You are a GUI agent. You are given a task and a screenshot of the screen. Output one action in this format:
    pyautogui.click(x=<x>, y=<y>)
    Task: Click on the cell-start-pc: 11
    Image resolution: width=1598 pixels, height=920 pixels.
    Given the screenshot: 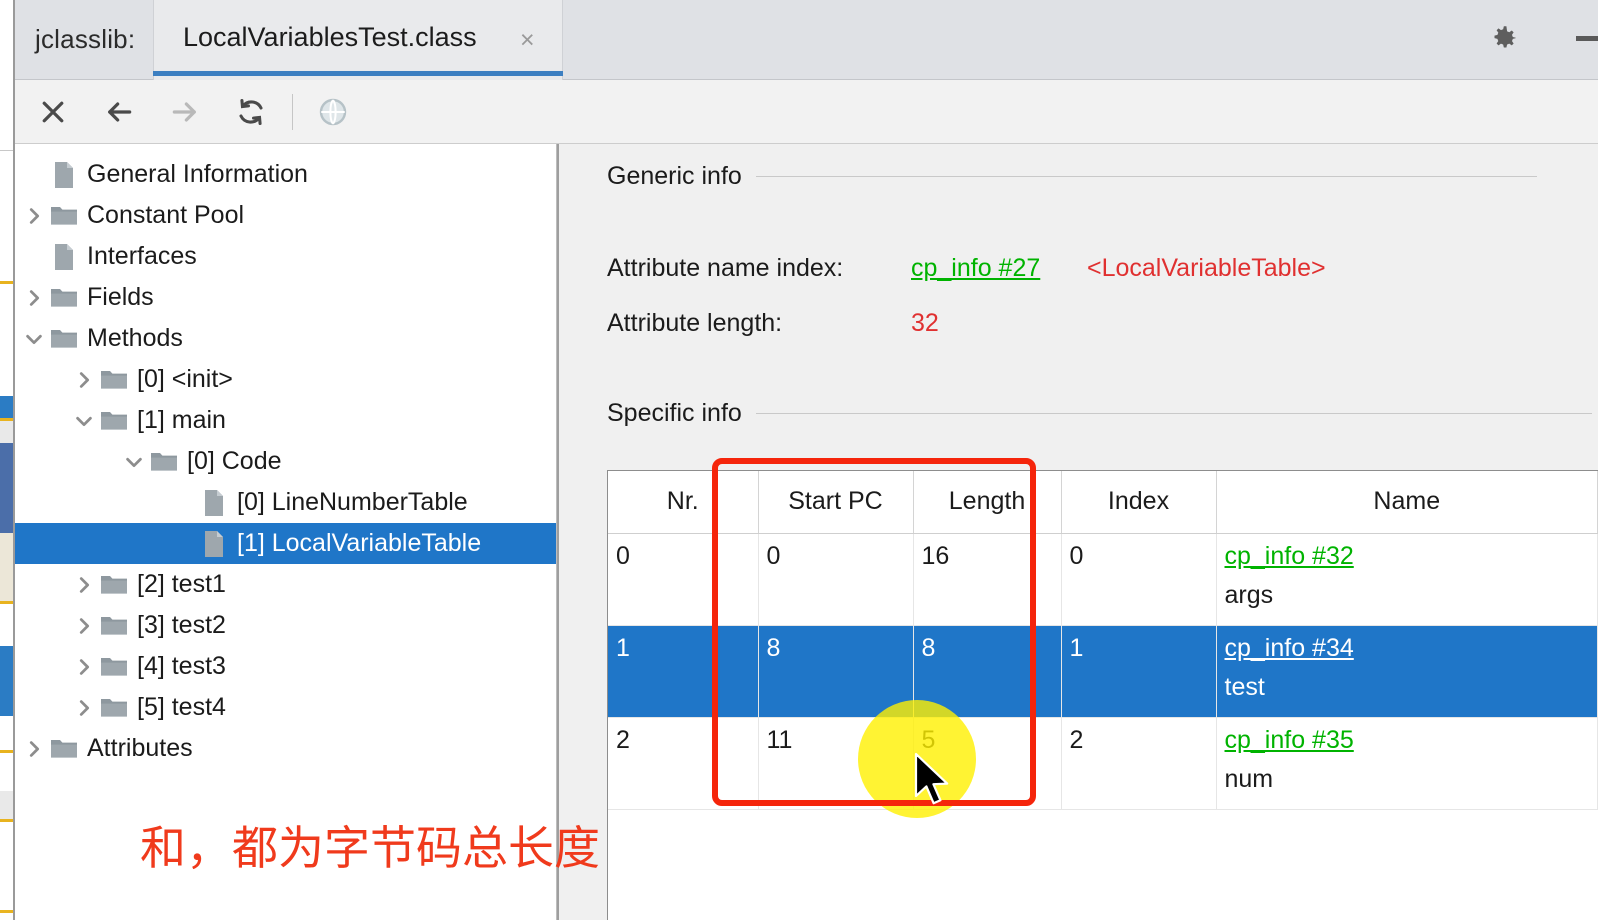 What is the action you would take?
    pyautogui.click(x=836, y=763)
    